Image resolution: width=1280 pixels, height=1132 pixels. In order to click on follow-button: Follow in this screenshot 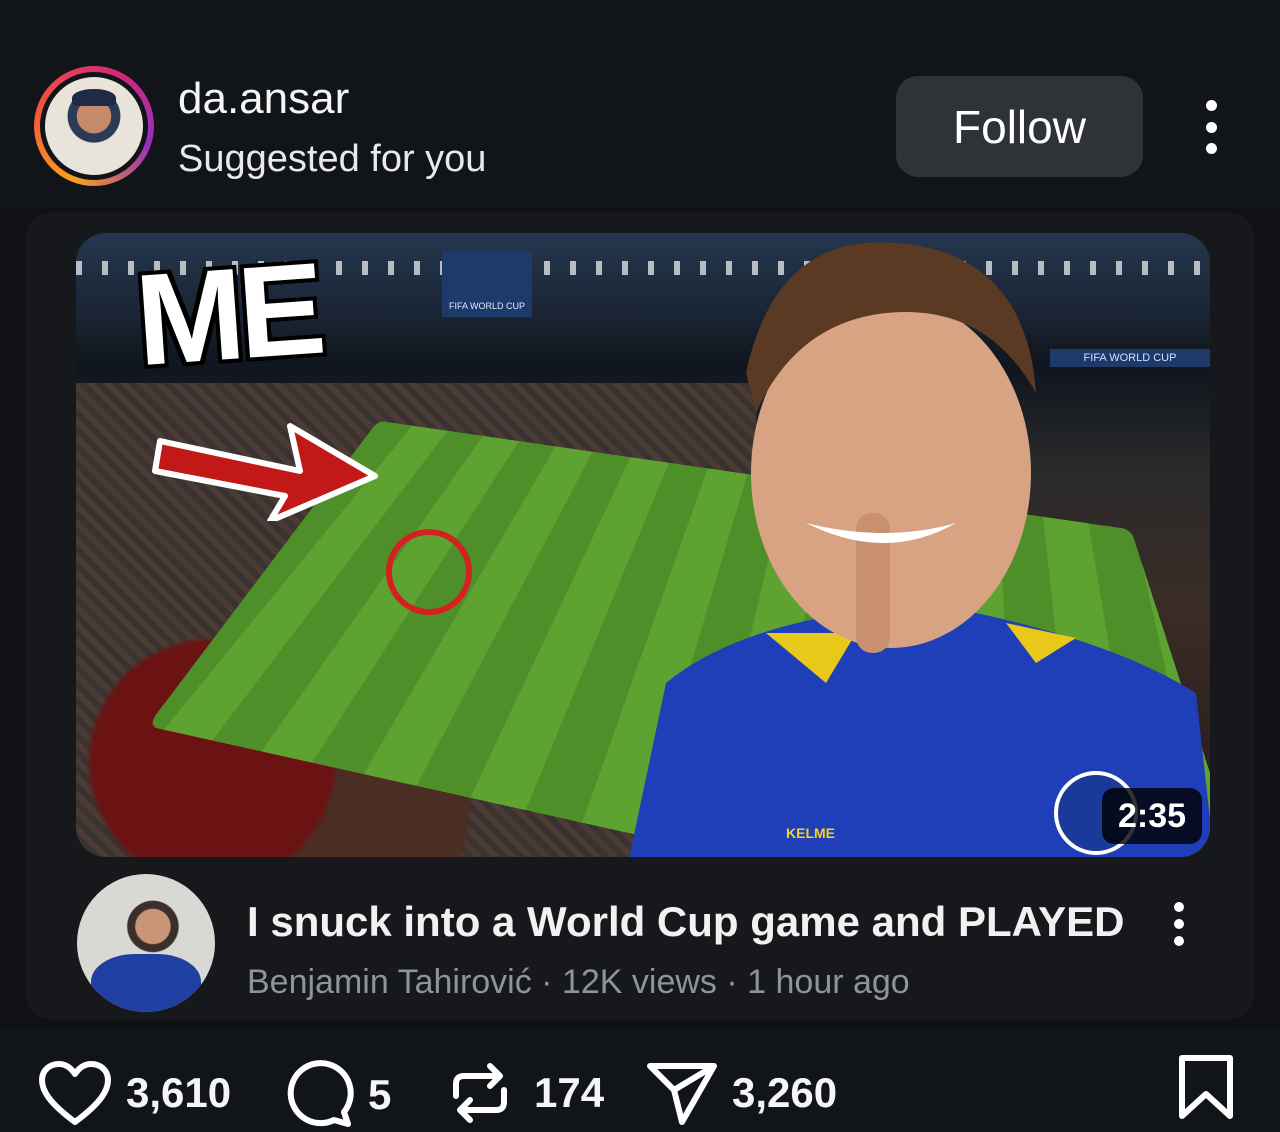, I will do `click(1019, 126)`.